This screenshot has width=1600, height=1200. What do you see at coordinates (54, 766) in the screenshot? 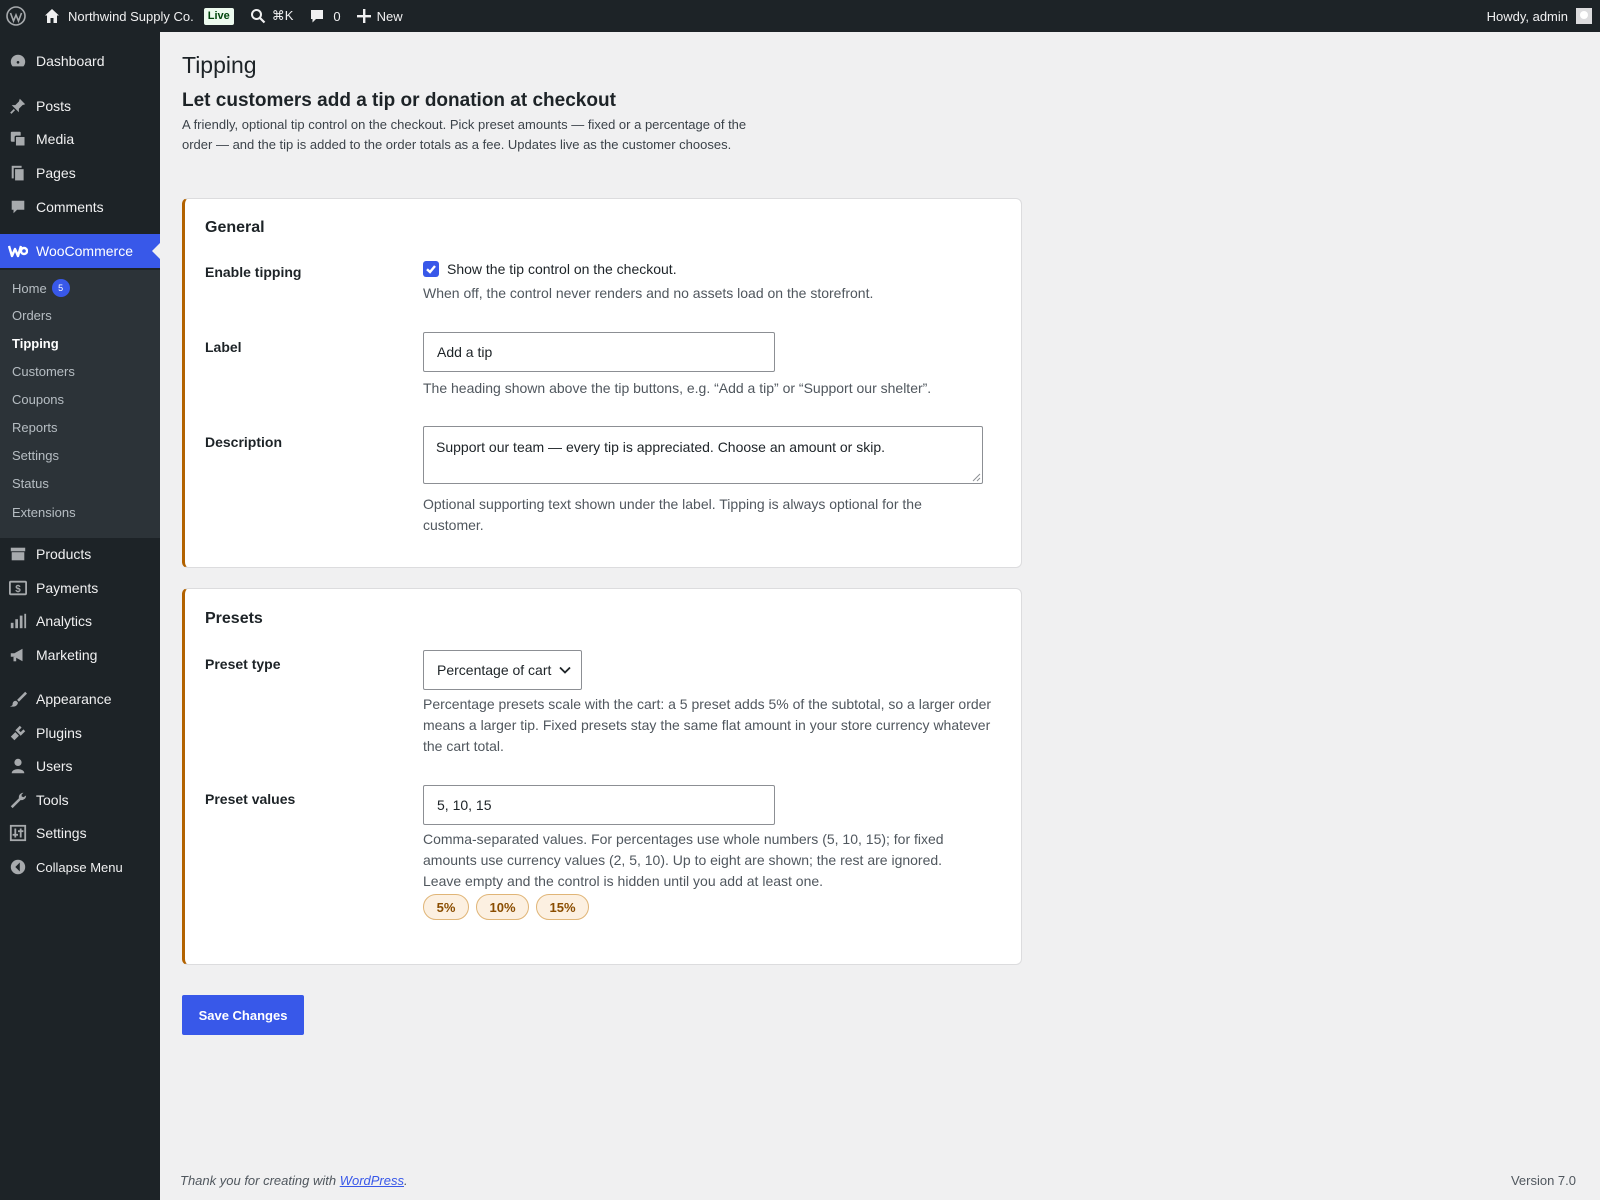
I see `menu-label: Users` at bounding box center [54, 766].